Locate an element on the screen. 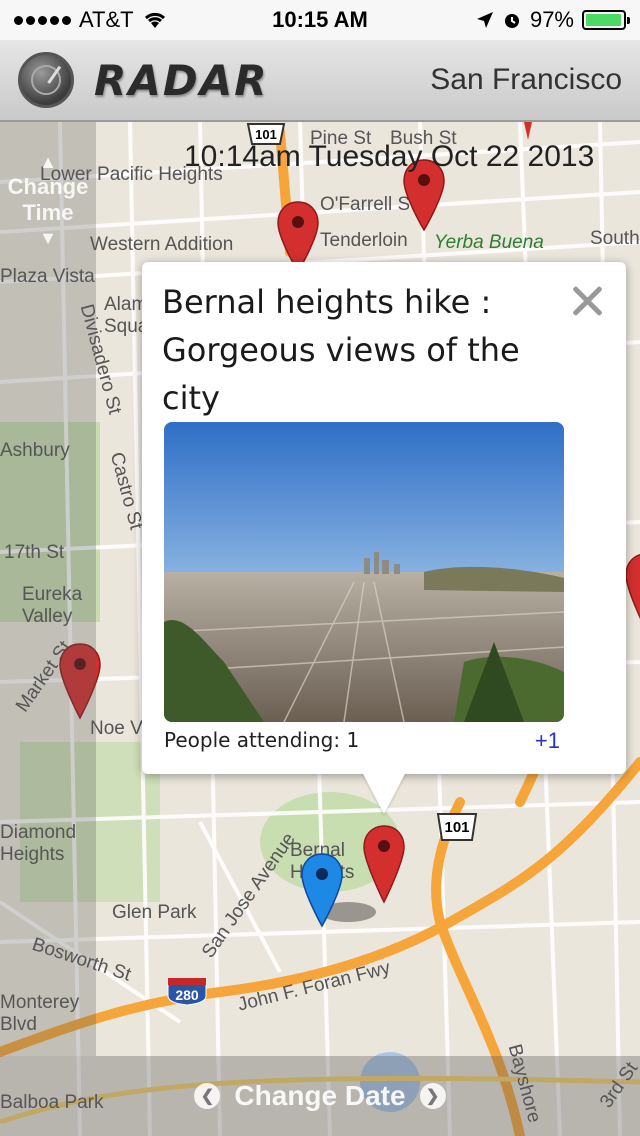 Image resolution: width=640 pixels, height=1136 pixels. change-date-label: Change Date is located at coordinates (319, 1096).